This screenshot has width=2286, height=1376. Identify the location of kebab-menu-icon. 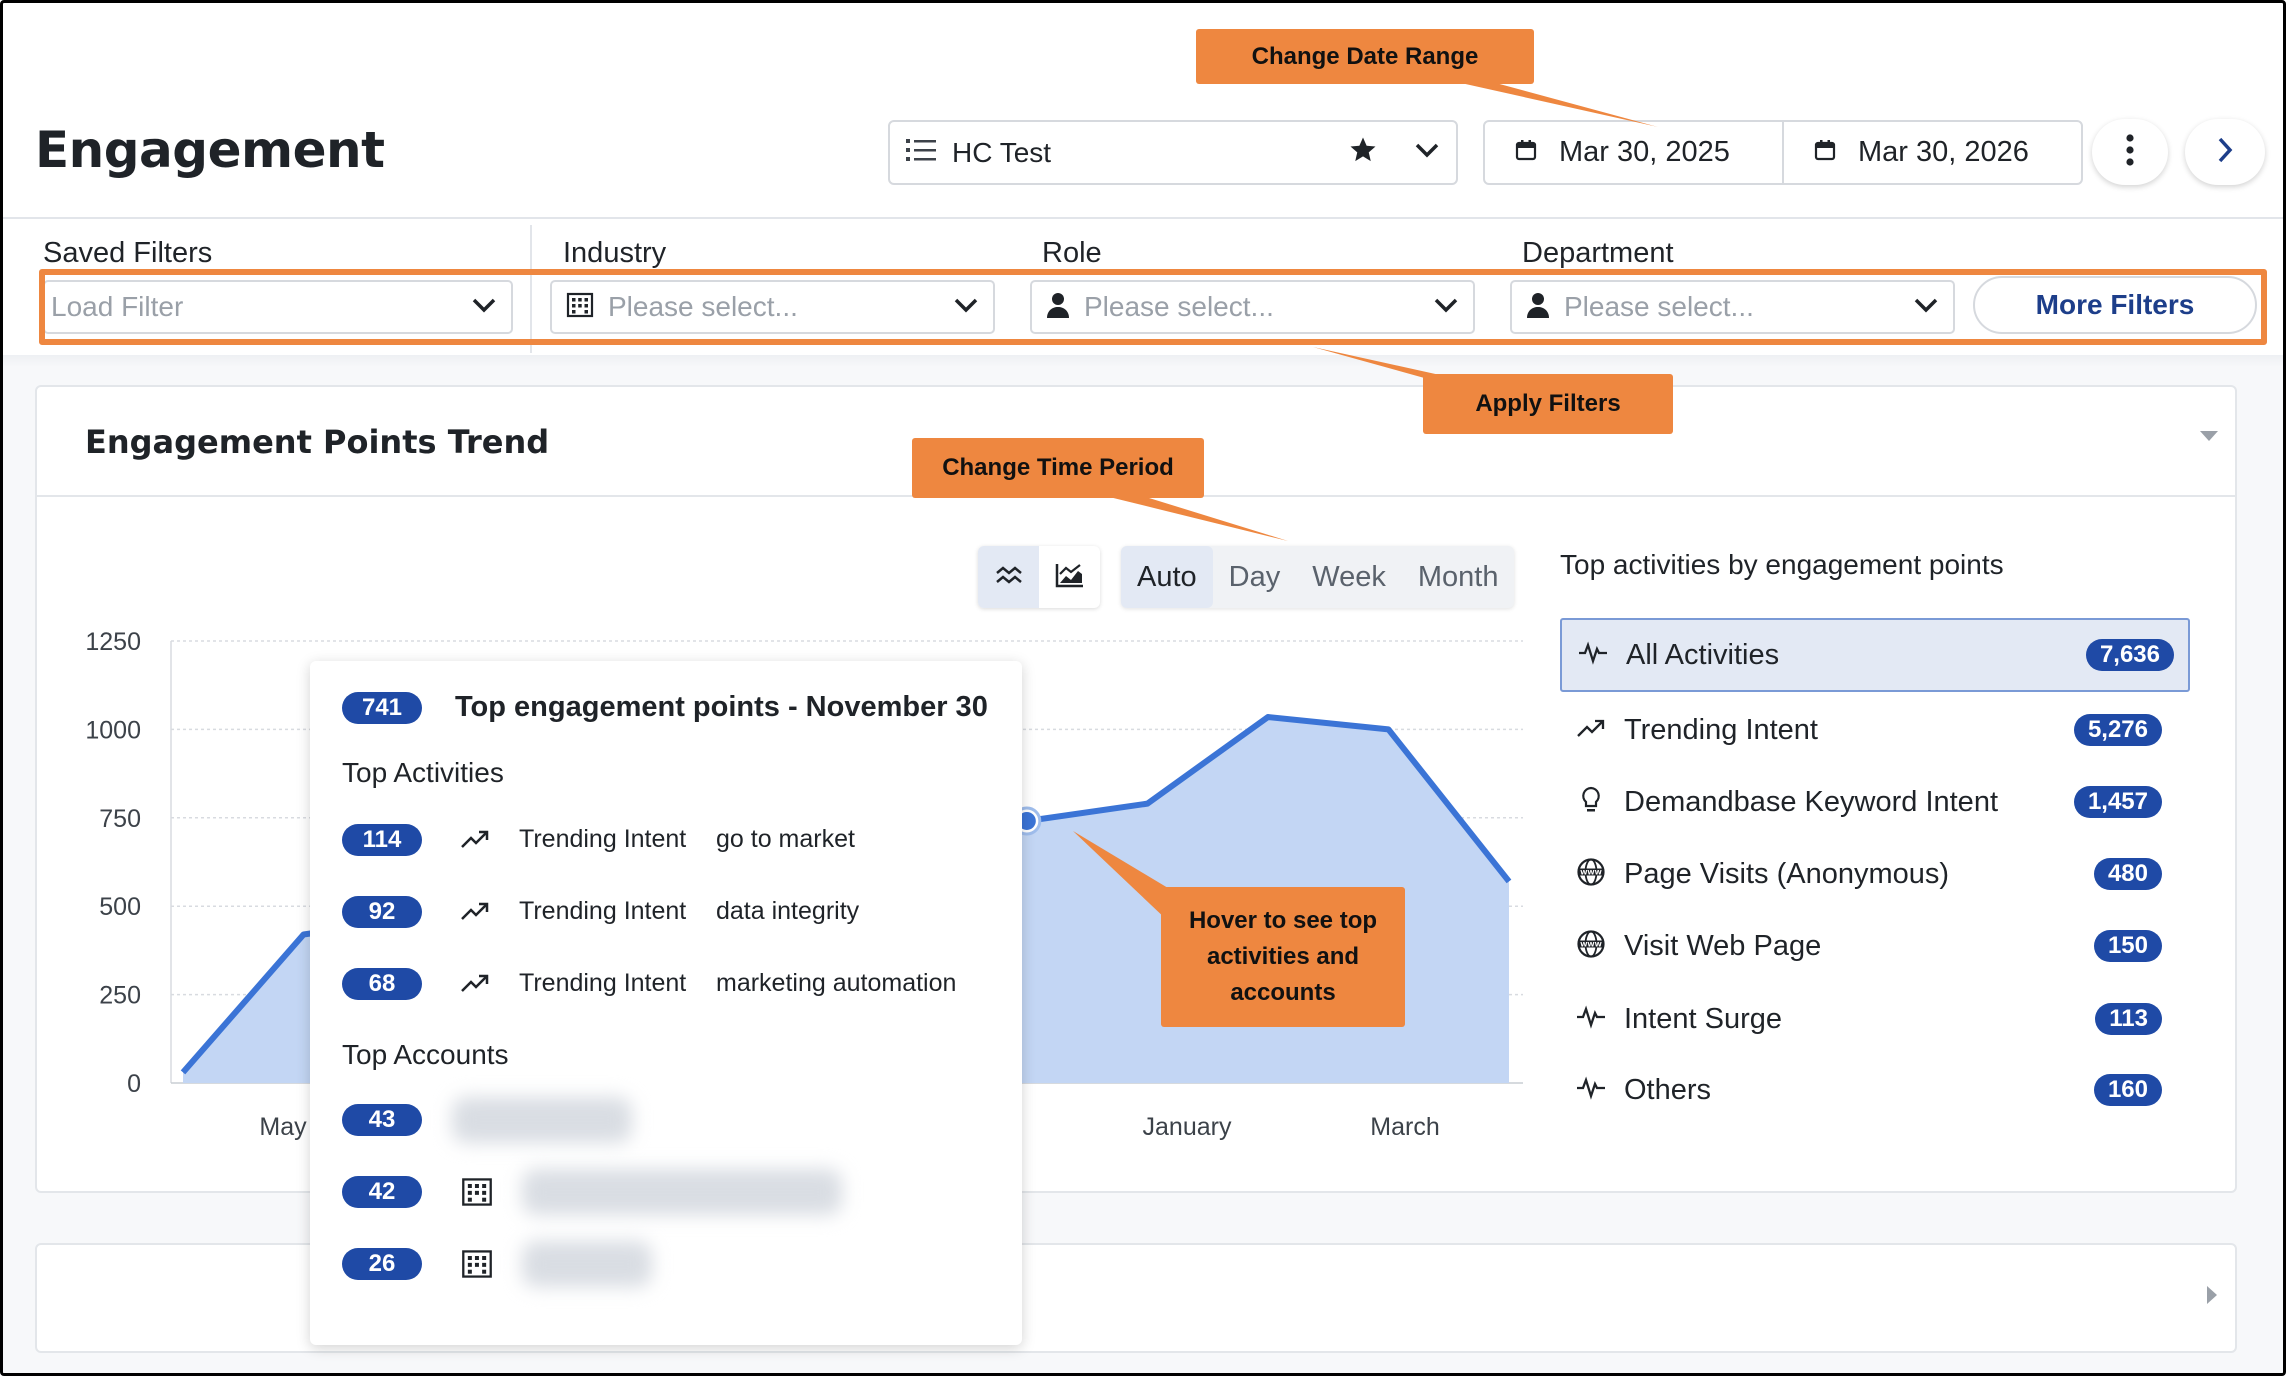
(2130, 152).